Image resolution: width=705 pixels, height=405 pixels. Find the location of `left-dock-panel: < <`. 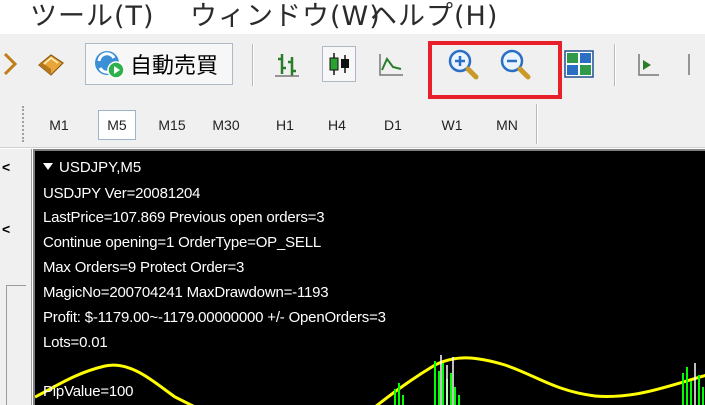

left-dock-panel: < < is located at coordinates (16, 277).